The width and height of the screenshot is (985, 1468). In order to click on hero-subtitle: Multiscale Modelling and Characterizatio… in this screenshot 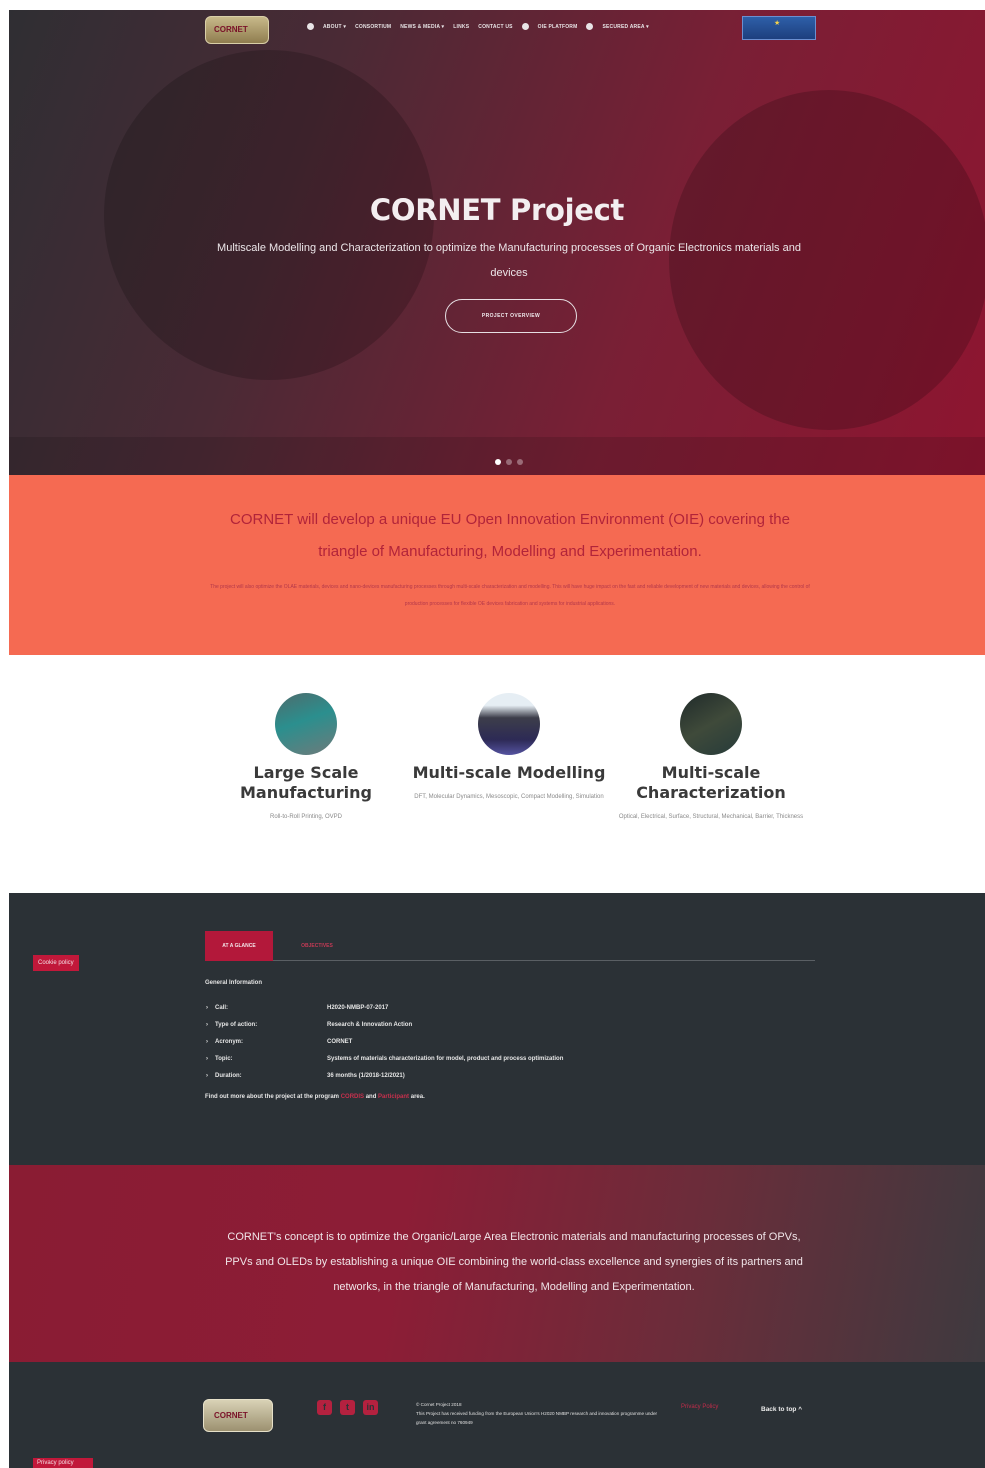, I will do `click(509, 260)`.